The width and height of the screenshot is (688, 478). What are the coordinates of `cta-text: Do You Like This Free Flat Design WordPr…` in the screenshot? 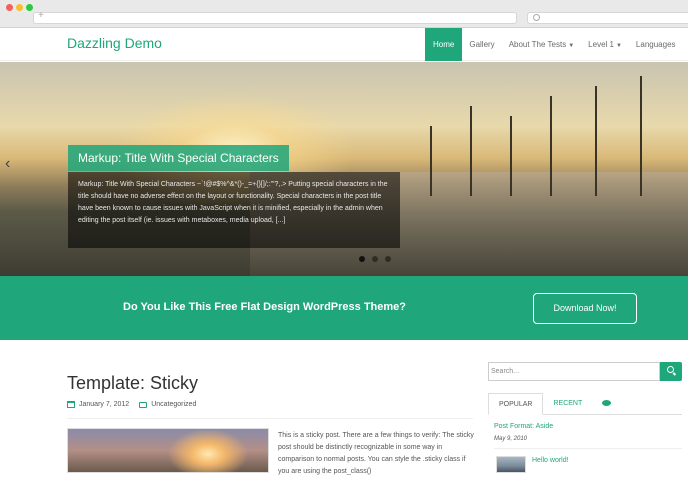 It's located at (265, 307).